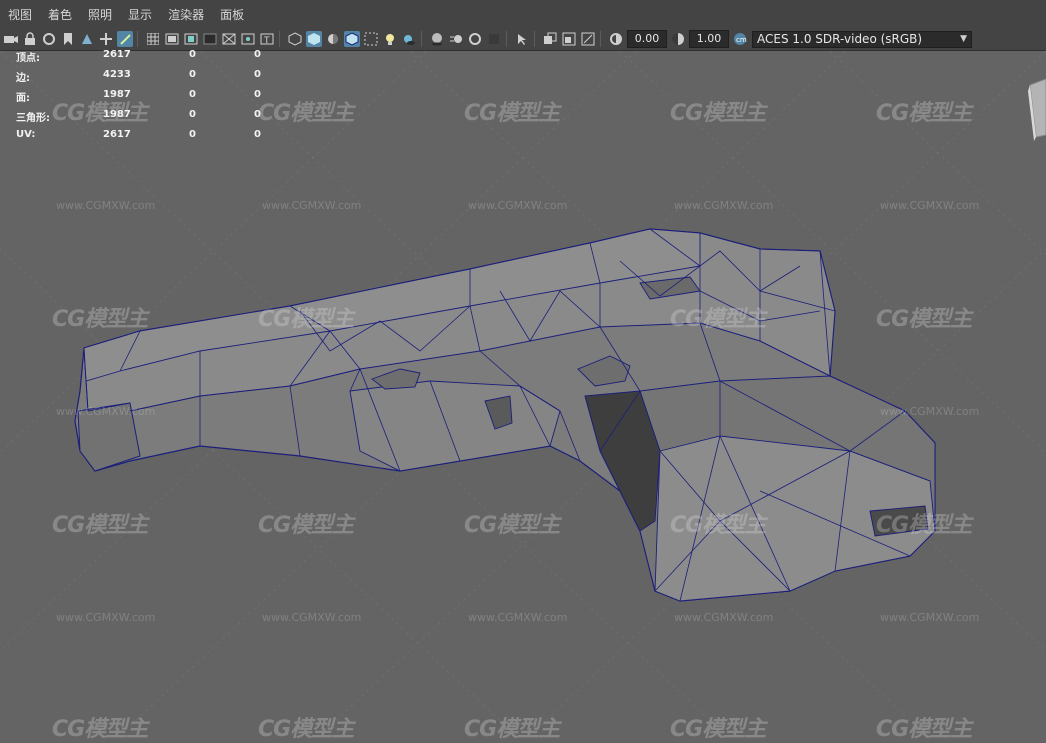 The height and width of the screenshot is (743, 1046). What do you see at coordinates (125, 39) in the screenshot?
I see `grease-pencil-icon` at bounding box center [125, 39].